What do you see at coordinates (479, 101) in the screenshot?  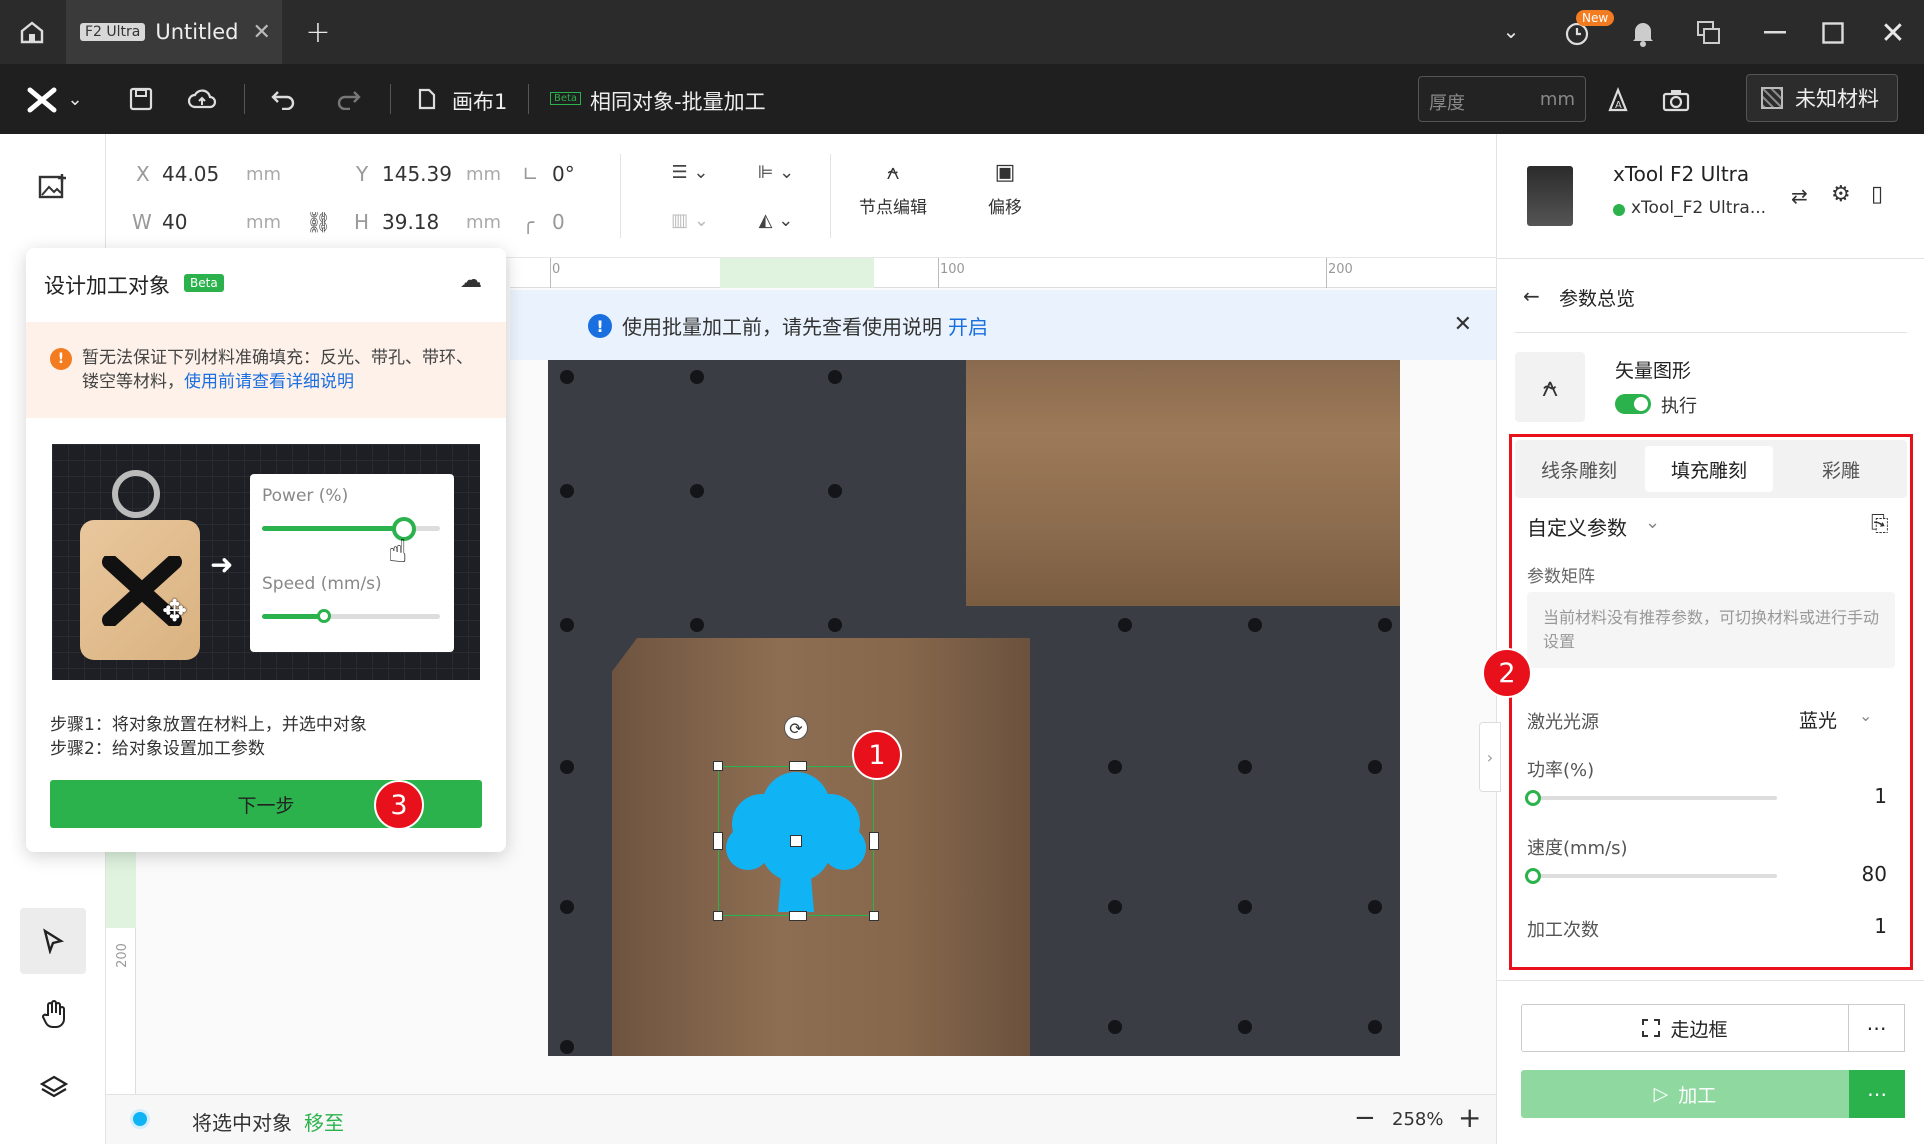 I see `canvas-name: 画布1` at bounding box center [479, 101].